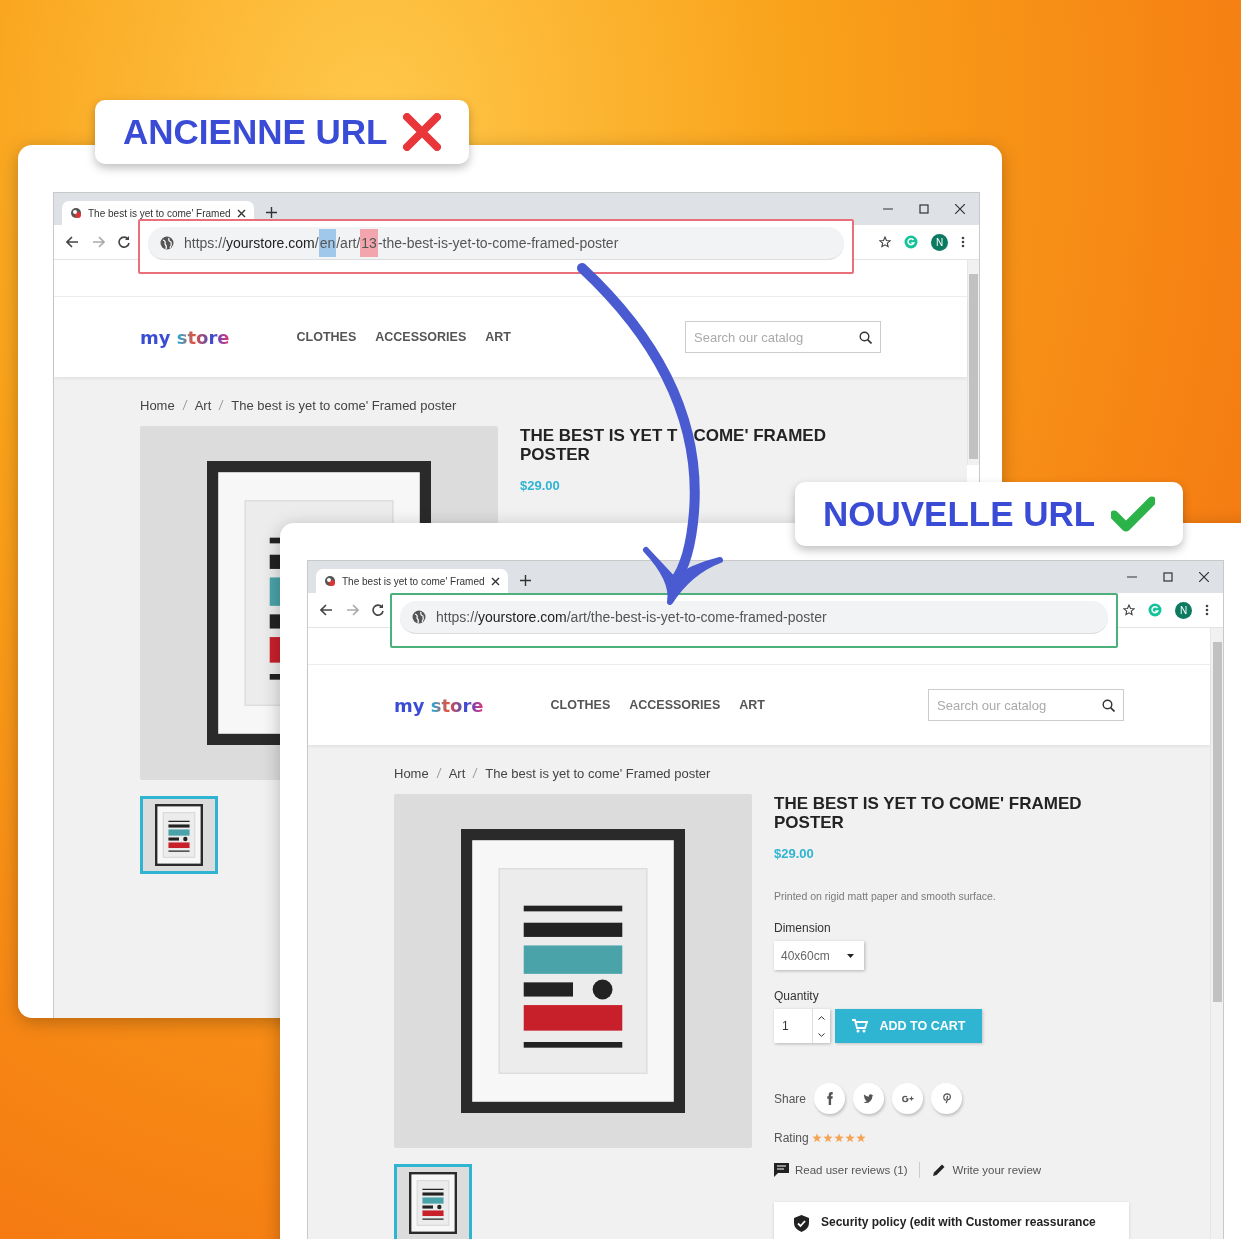 The width and height of the screenshot is (1241, 1239). Describe the element at coordinates (819, 955) in the screenshot. I see `dimension-dropdown: 40x60cm` at that location.